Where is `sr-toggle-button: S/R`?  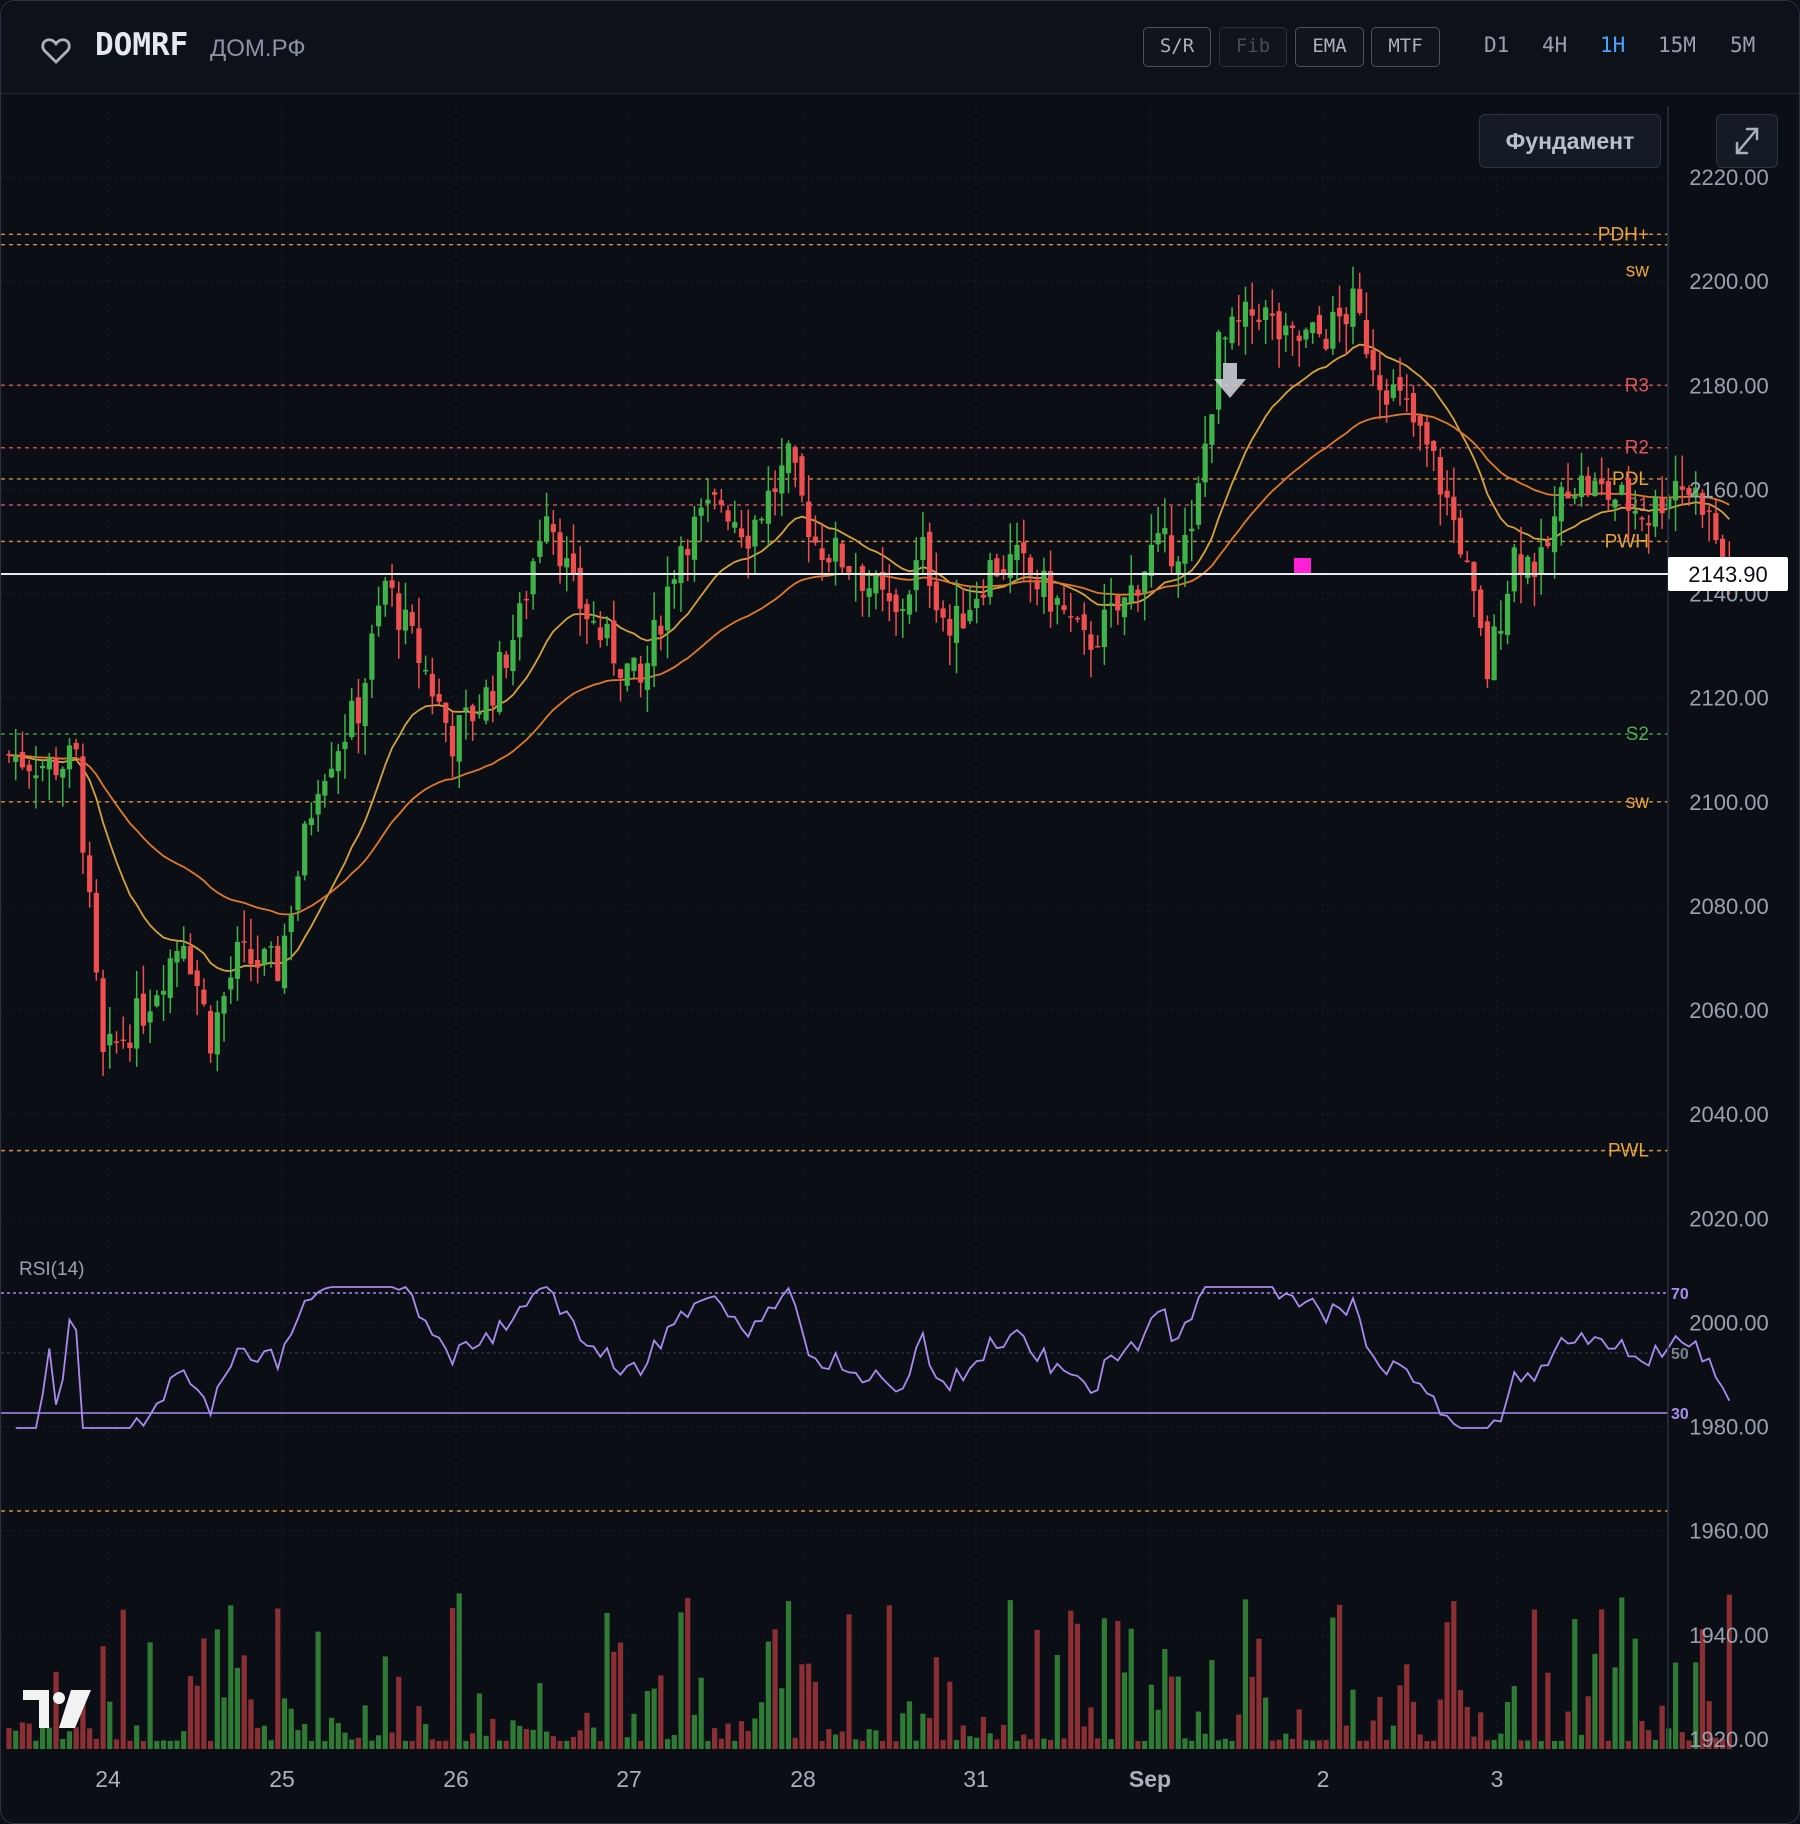 sr-toggle-button: S/R is located at coordinates (1177, 47).